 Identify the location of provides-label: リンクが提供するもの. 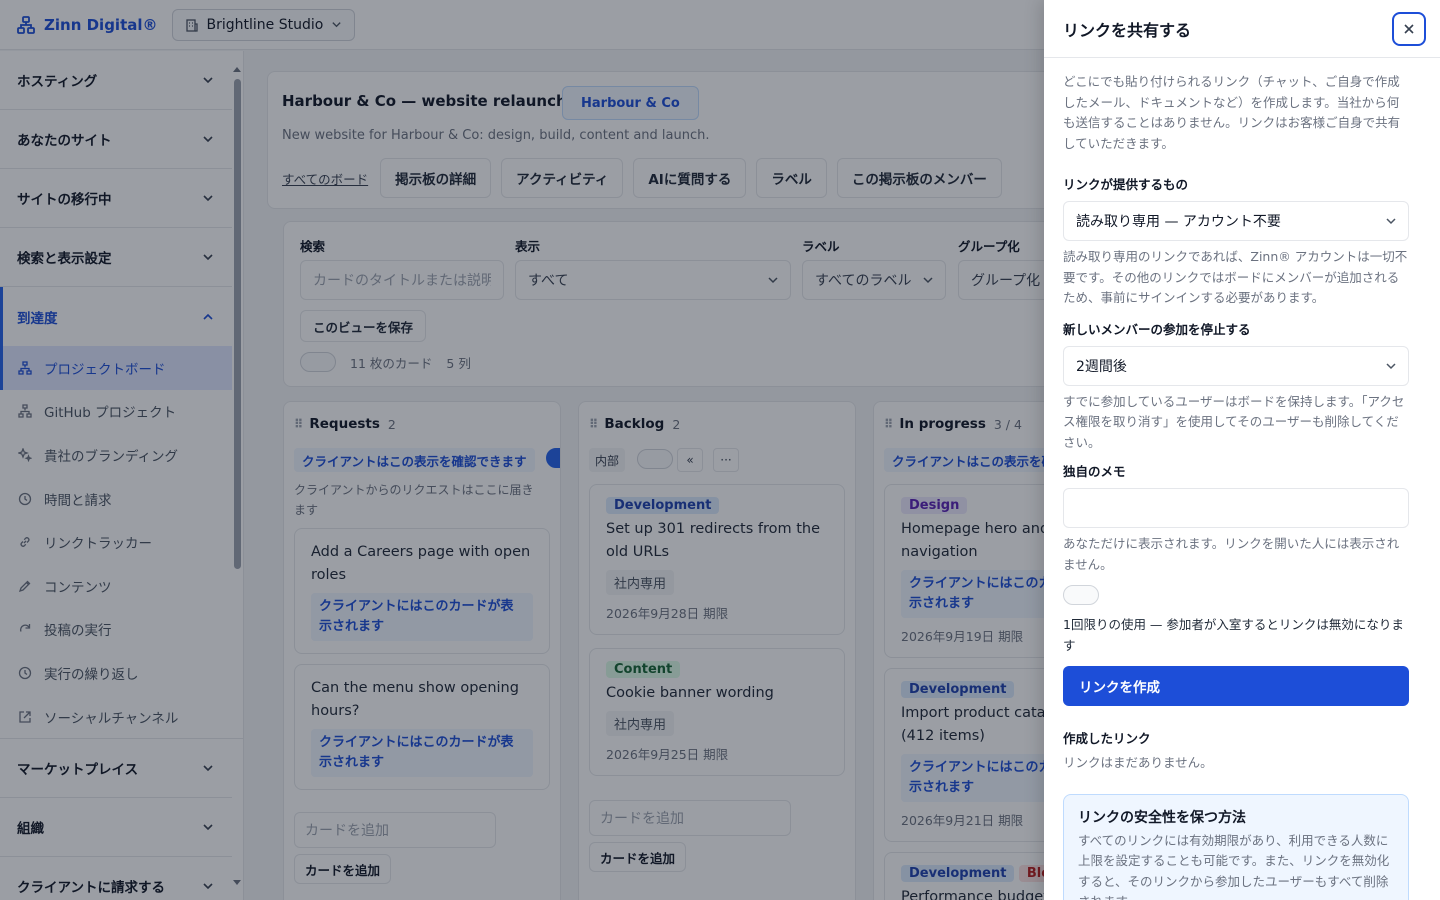
(1126, 184).